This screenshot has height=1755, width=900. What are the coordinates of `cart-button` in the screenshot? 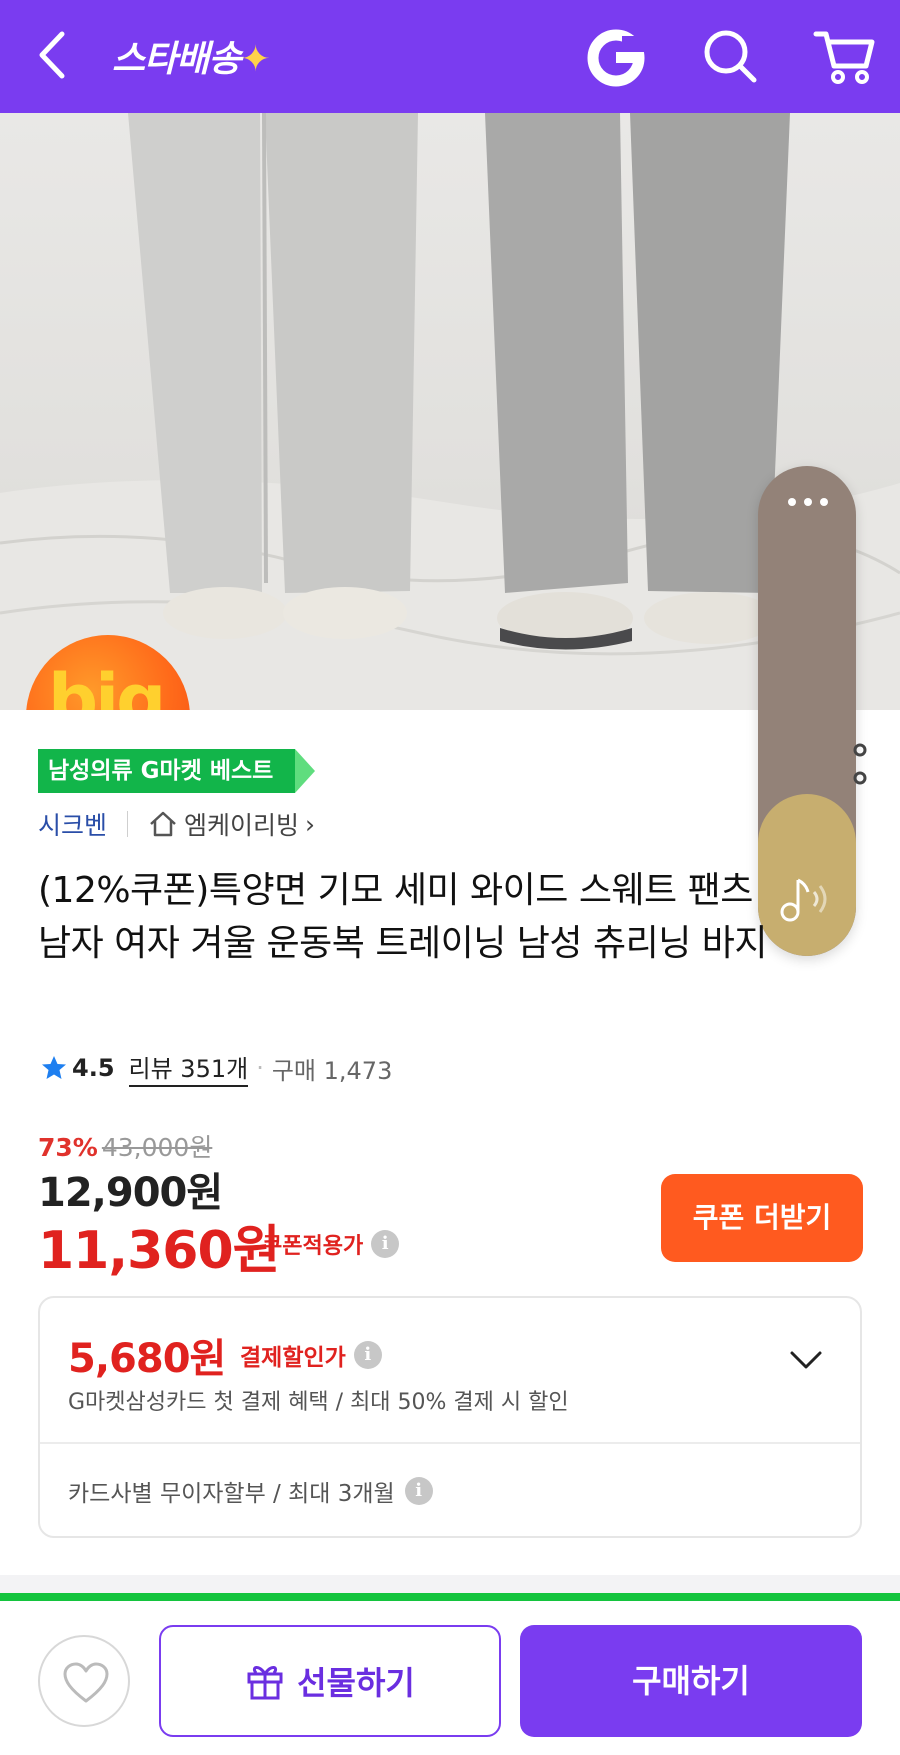 It's located at (844, 56).